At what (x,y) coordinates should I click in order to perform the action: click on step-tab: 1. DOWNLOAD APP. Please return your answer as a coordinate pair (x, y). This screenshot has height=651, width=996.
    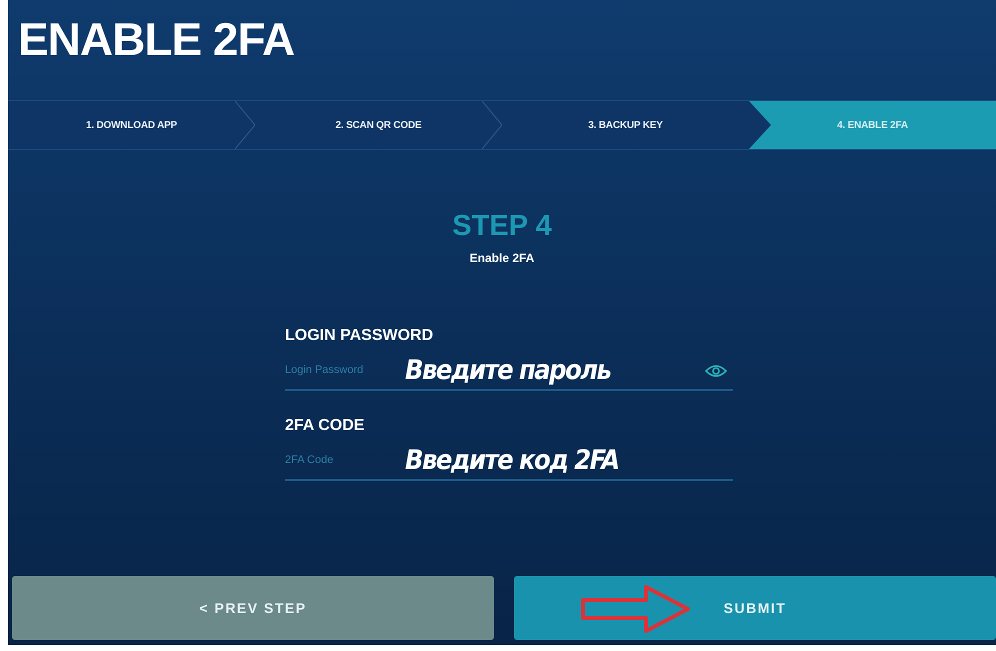
    Looking at the image, I should click on (131, 125).